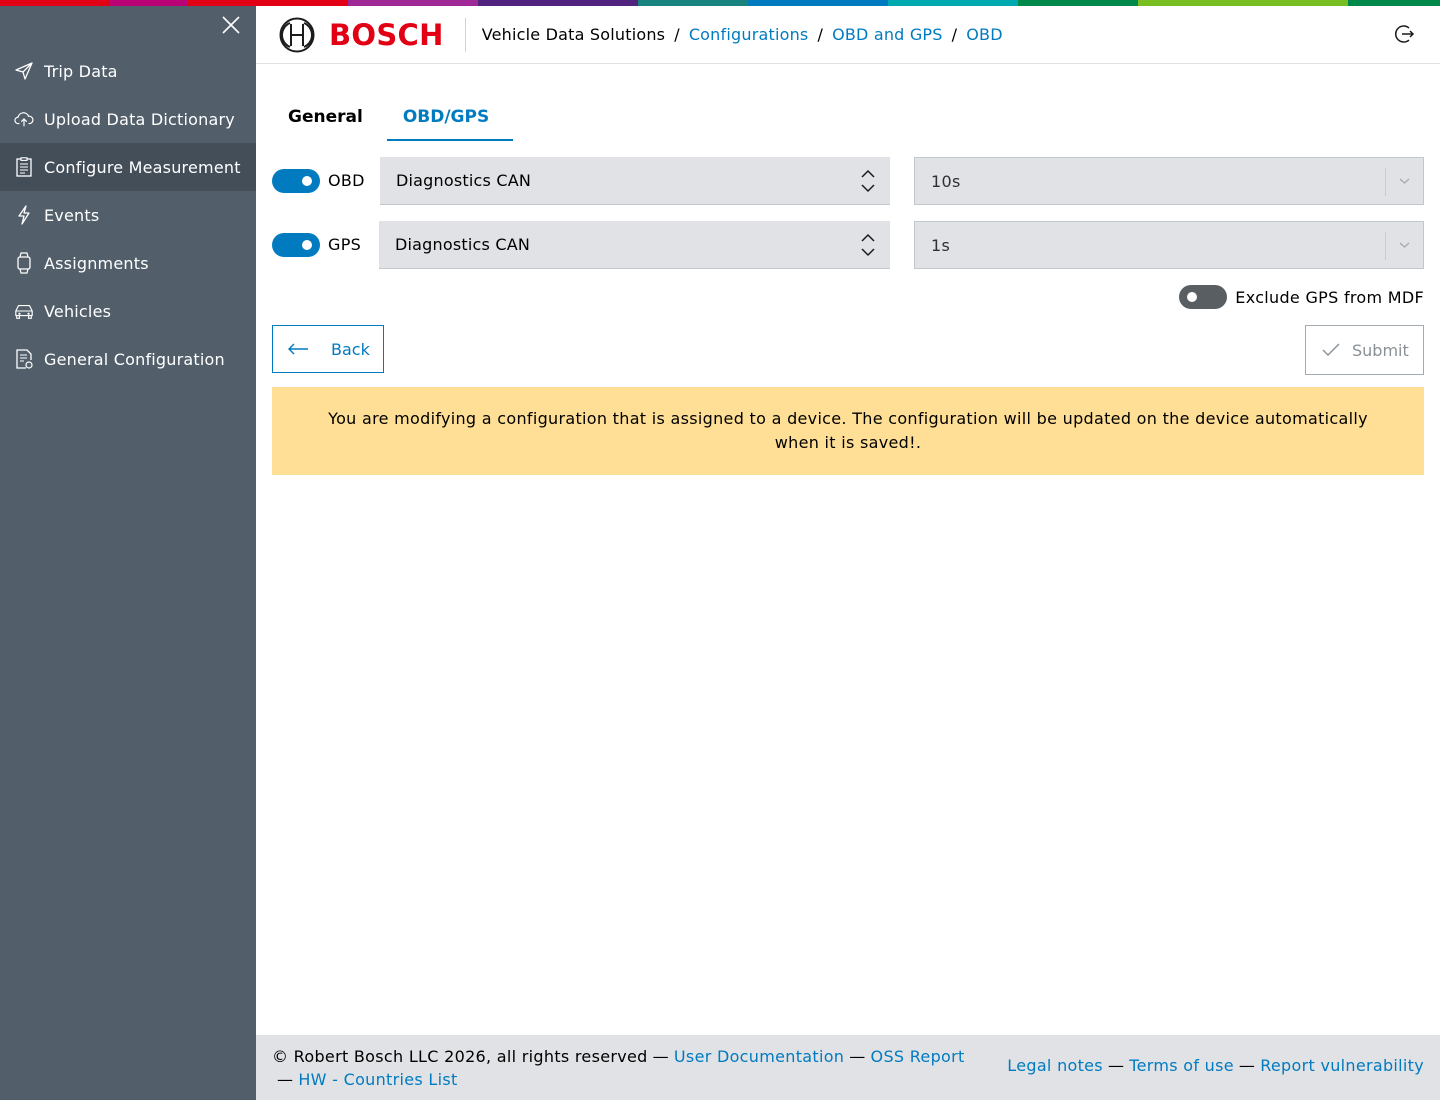 Image resolution: width=1440 pixels, height=1100 pixels. What do you see at coordinates (918, 1056) in the screenshot?
I see `footer-link-oss-report: OSS Report` at bounding box center [918, 1056].